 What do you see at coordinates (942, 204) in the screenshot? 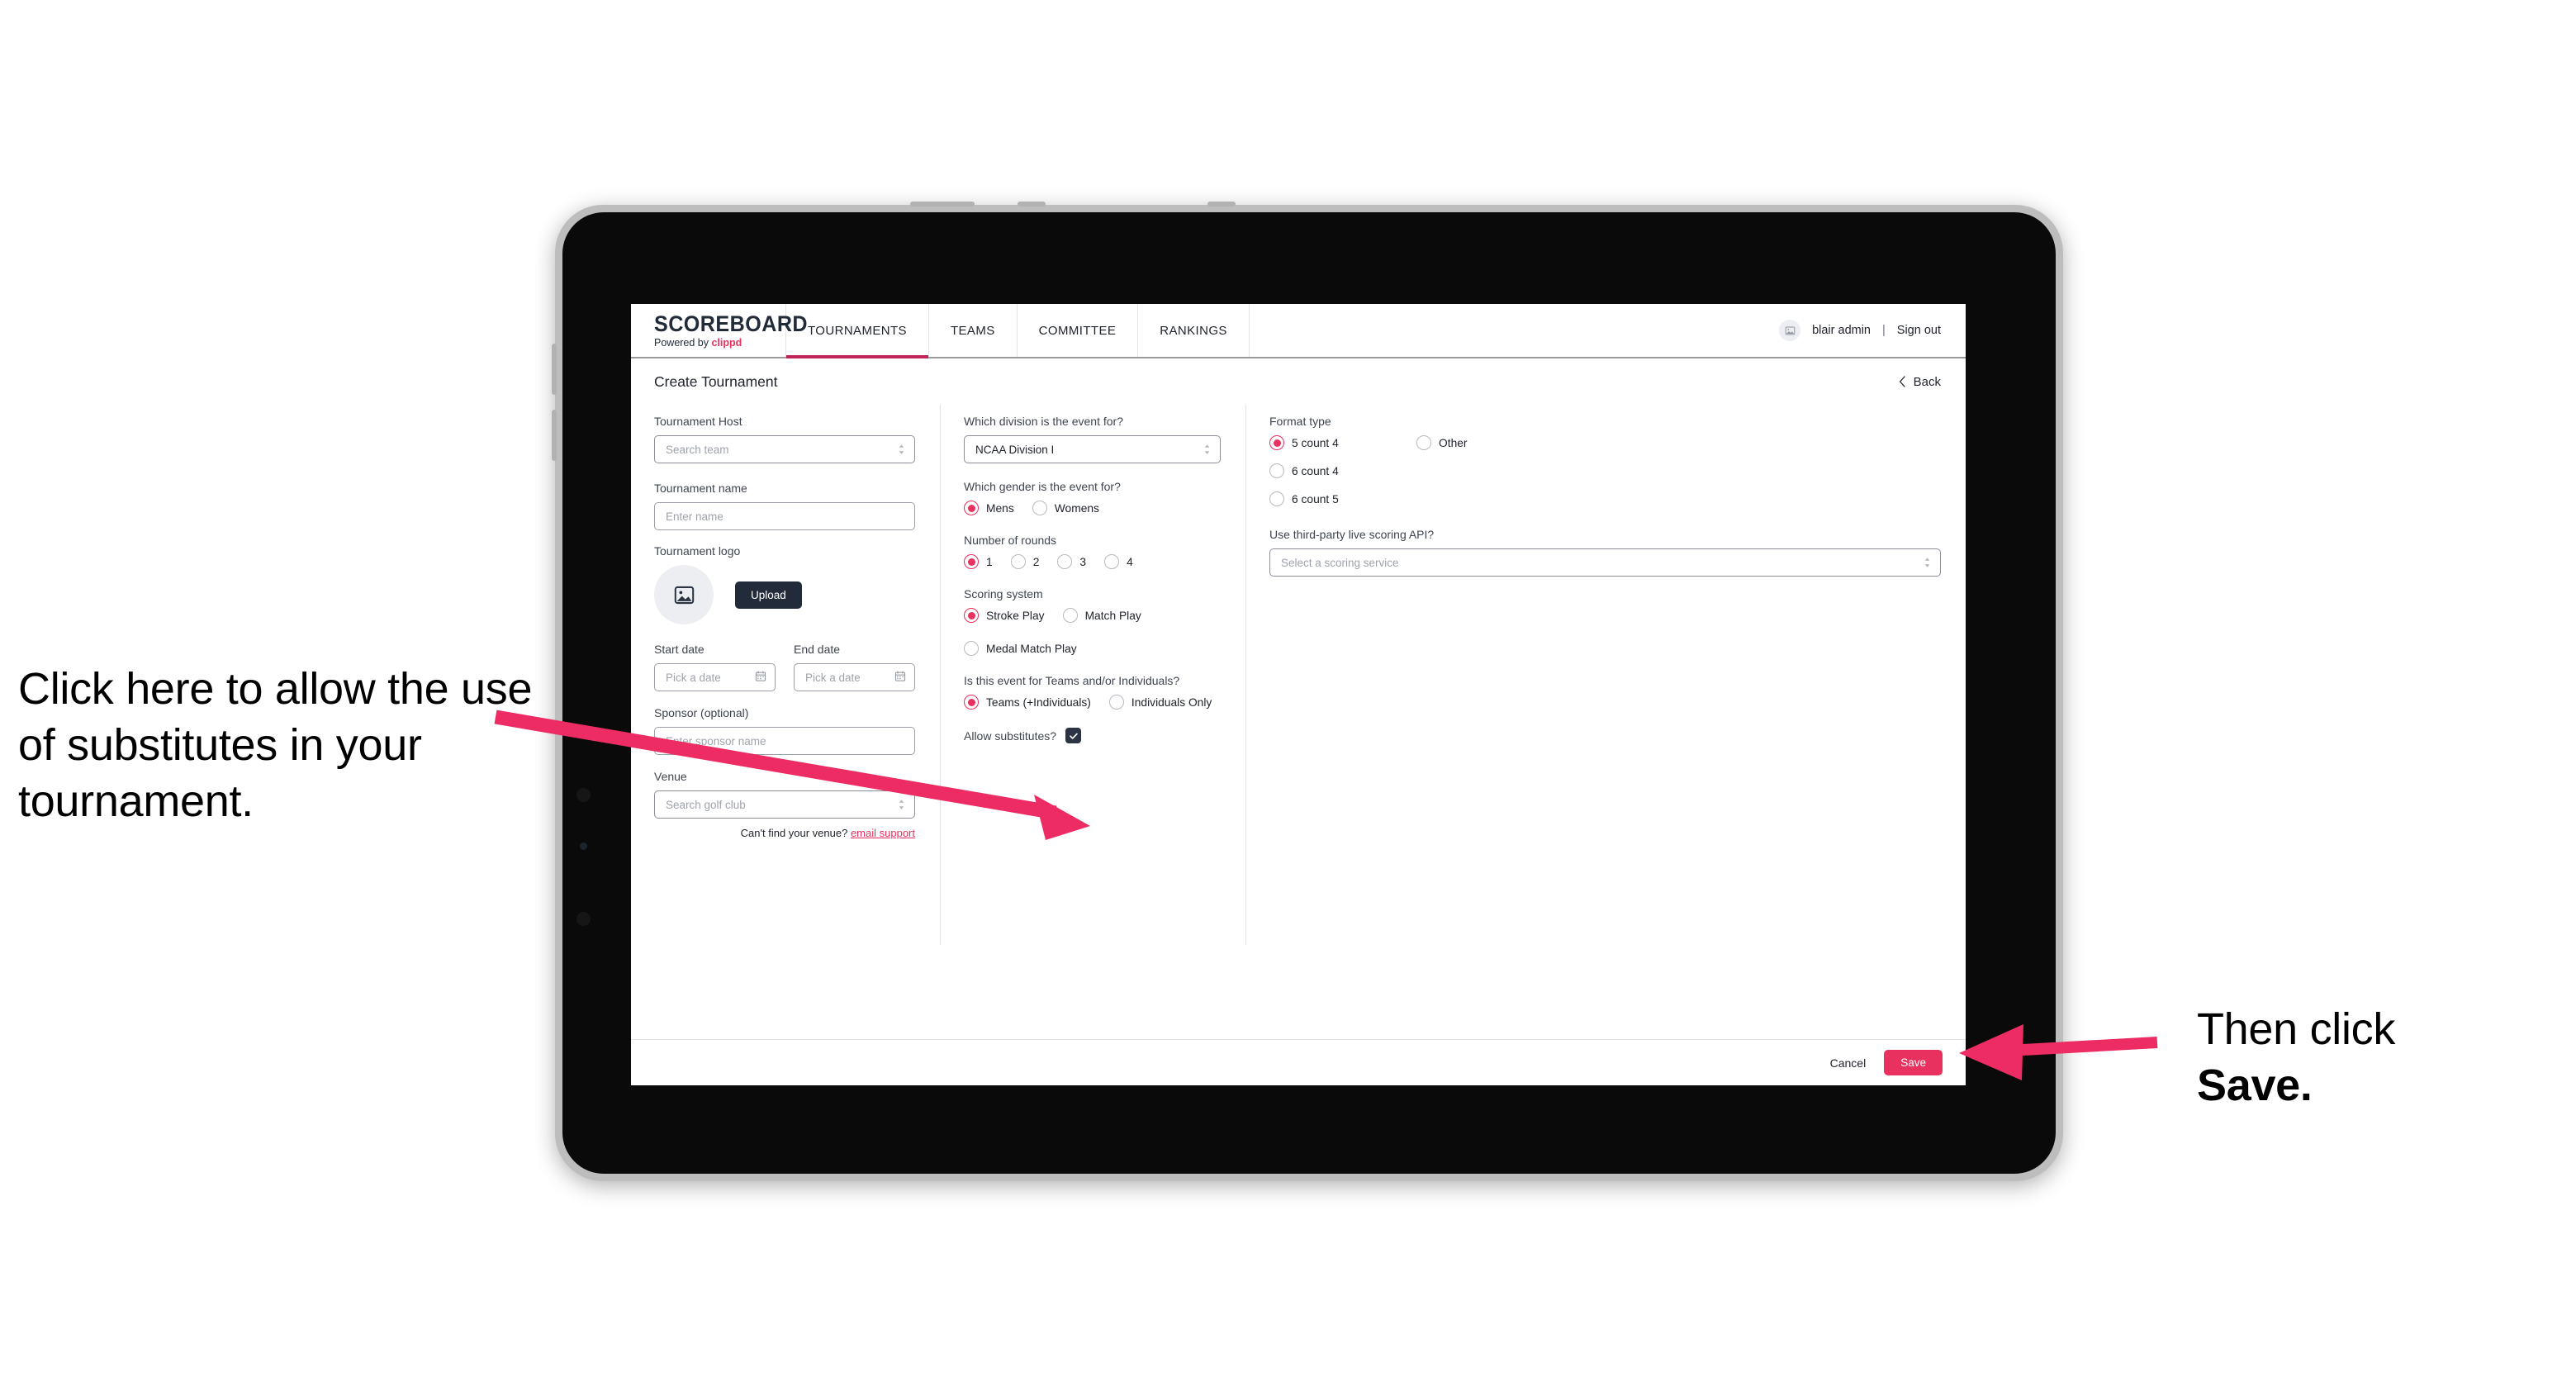
I see `tablet-power-button` at bounding box center [942, 204].